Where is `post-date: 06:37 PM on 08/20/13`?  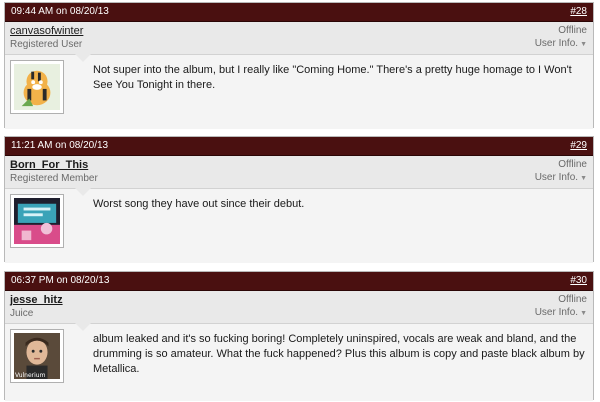 post-date: 06:37 PM on 08/20/13 is located at coordinates (60, 280).